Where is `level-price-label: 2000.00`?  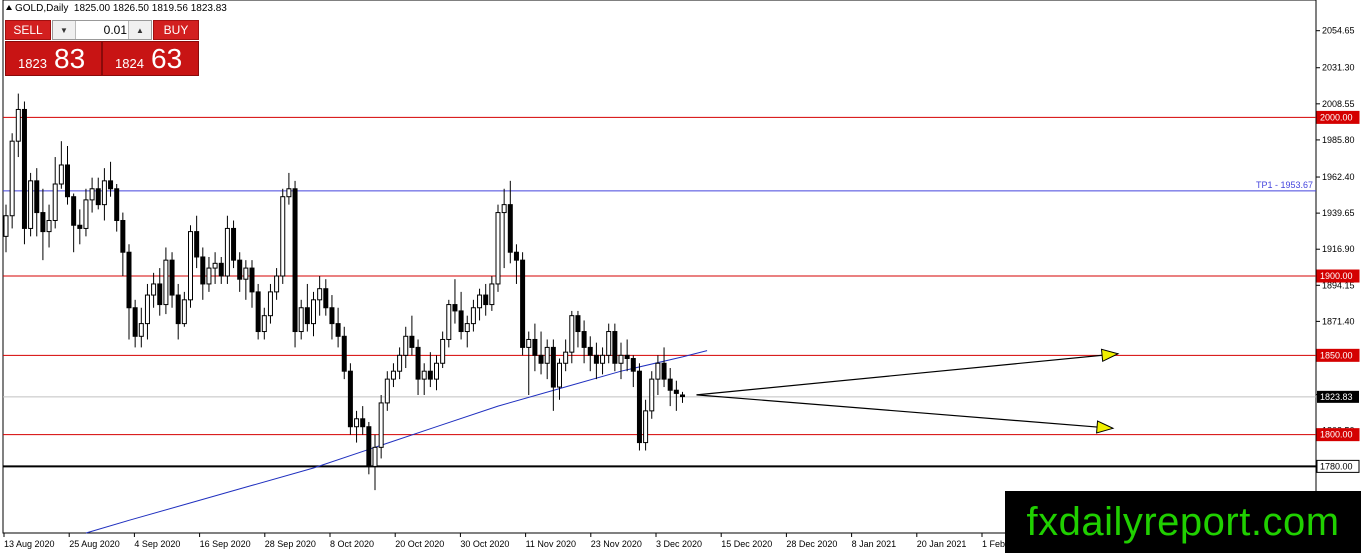
level-price-label: 2000.00 is located at coordinates (1336, 117).